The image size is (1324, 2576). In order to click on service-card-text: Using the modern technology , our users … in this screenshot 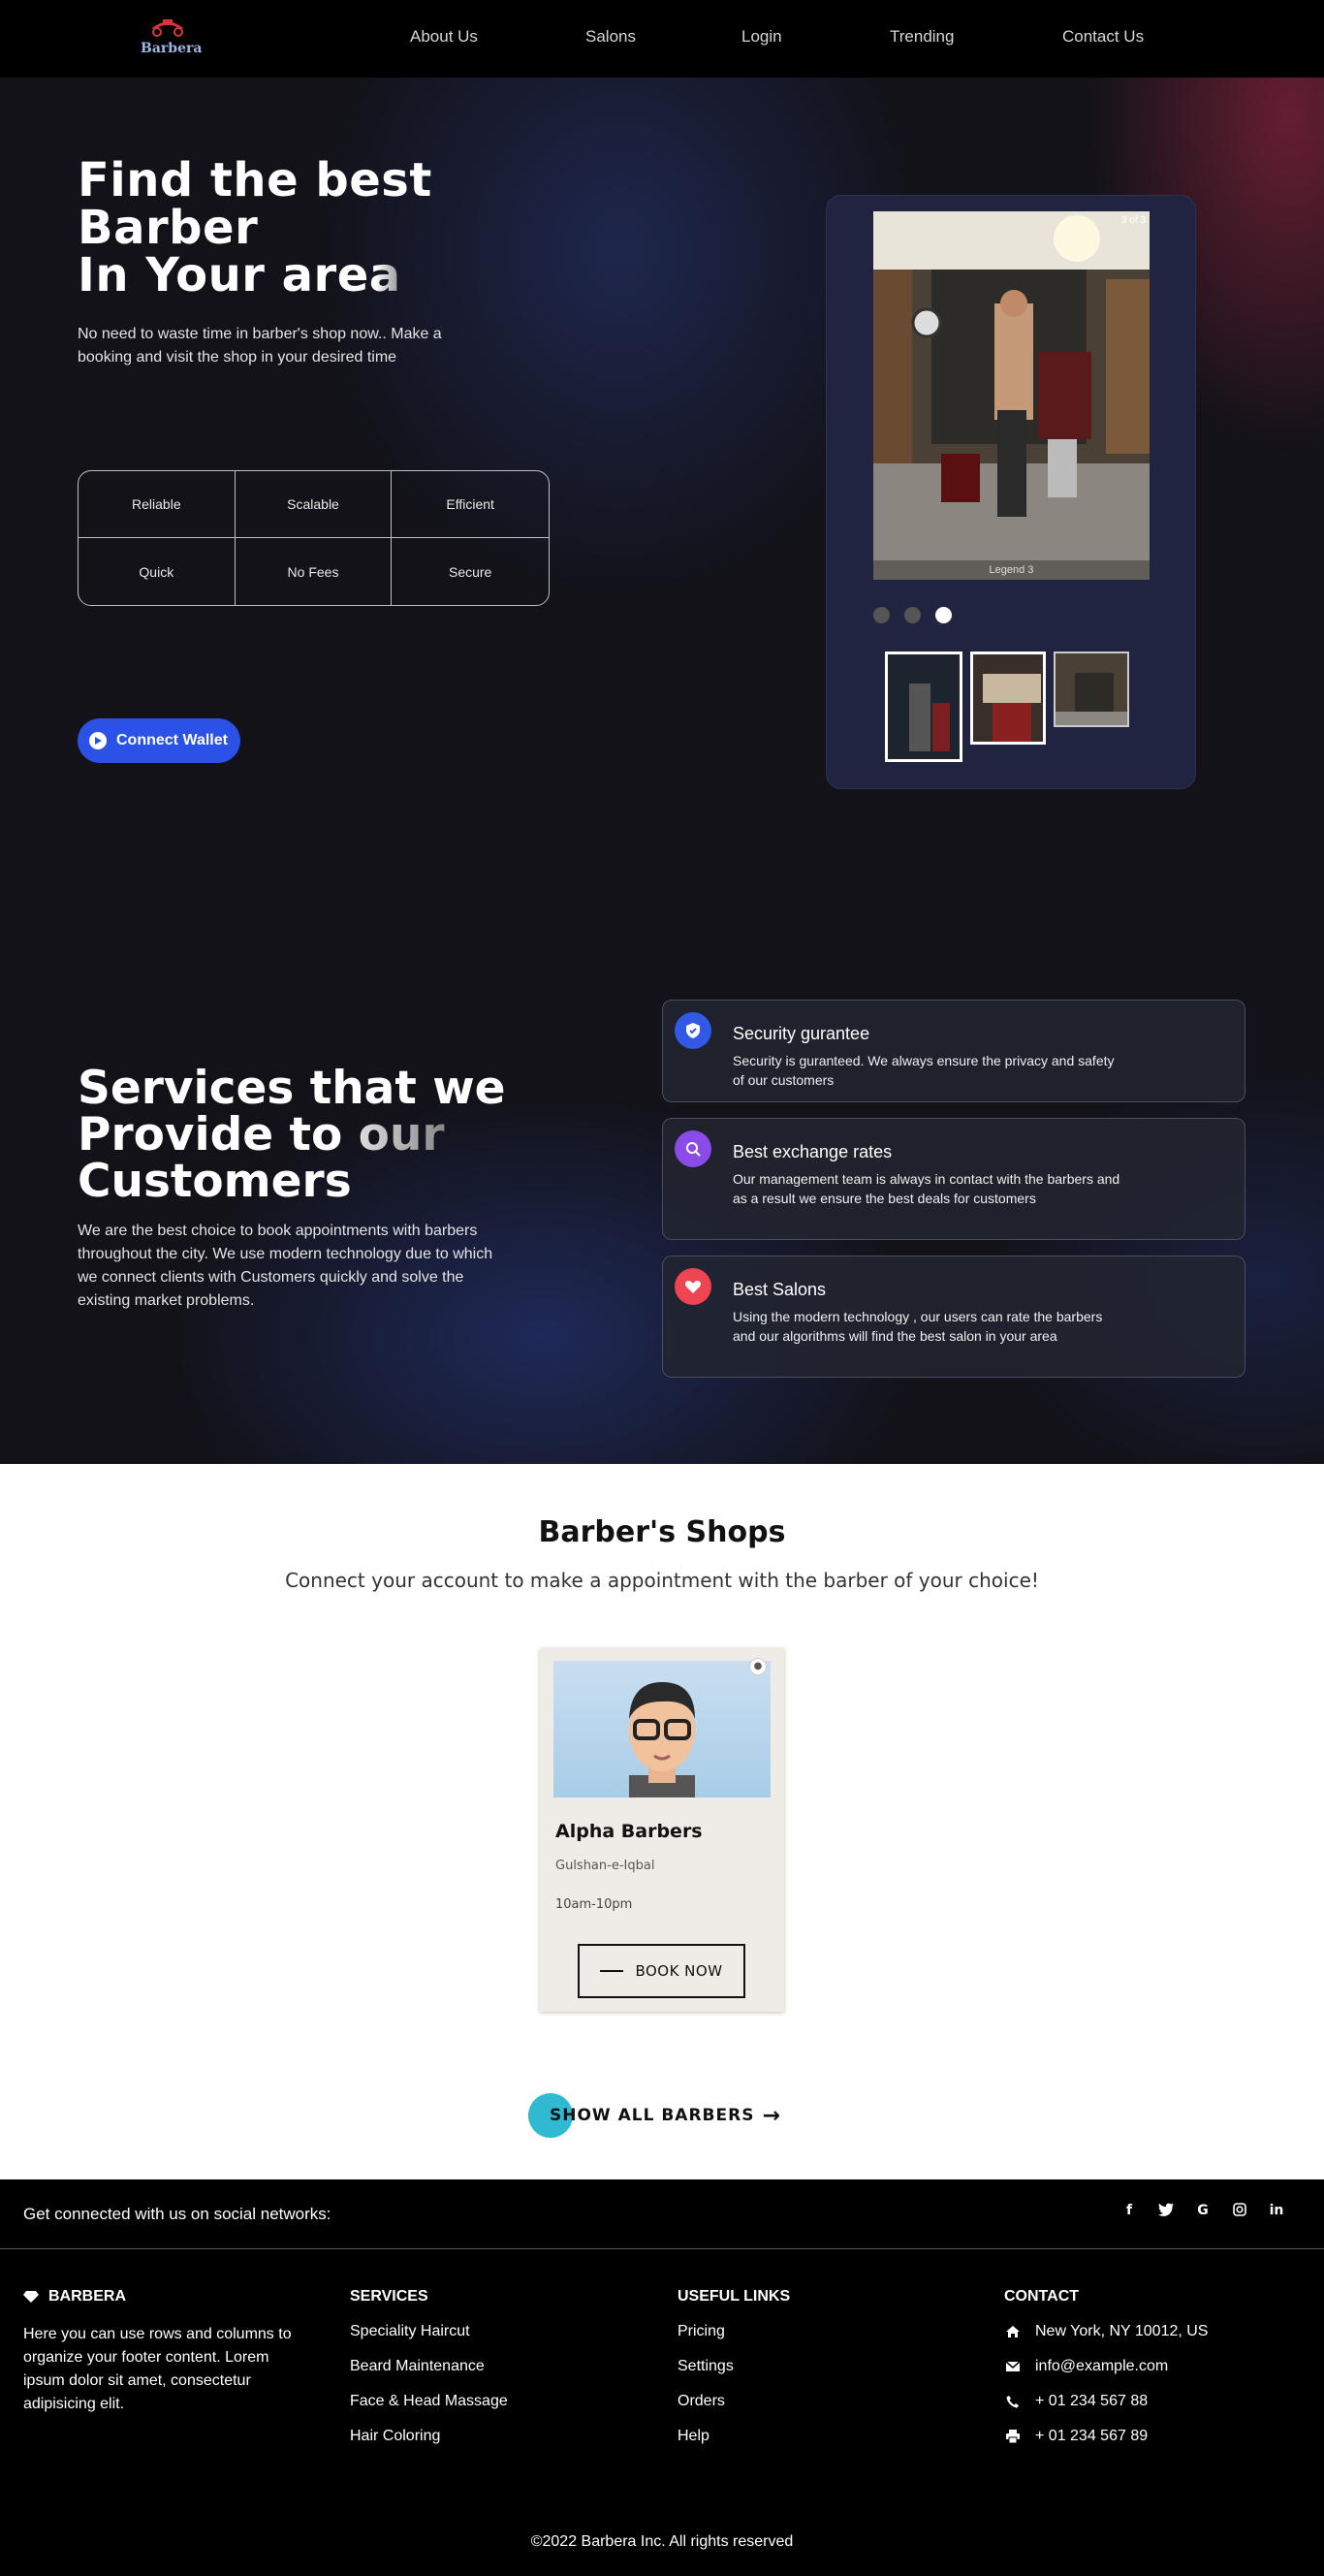, I will do `click(918, 1326)`.